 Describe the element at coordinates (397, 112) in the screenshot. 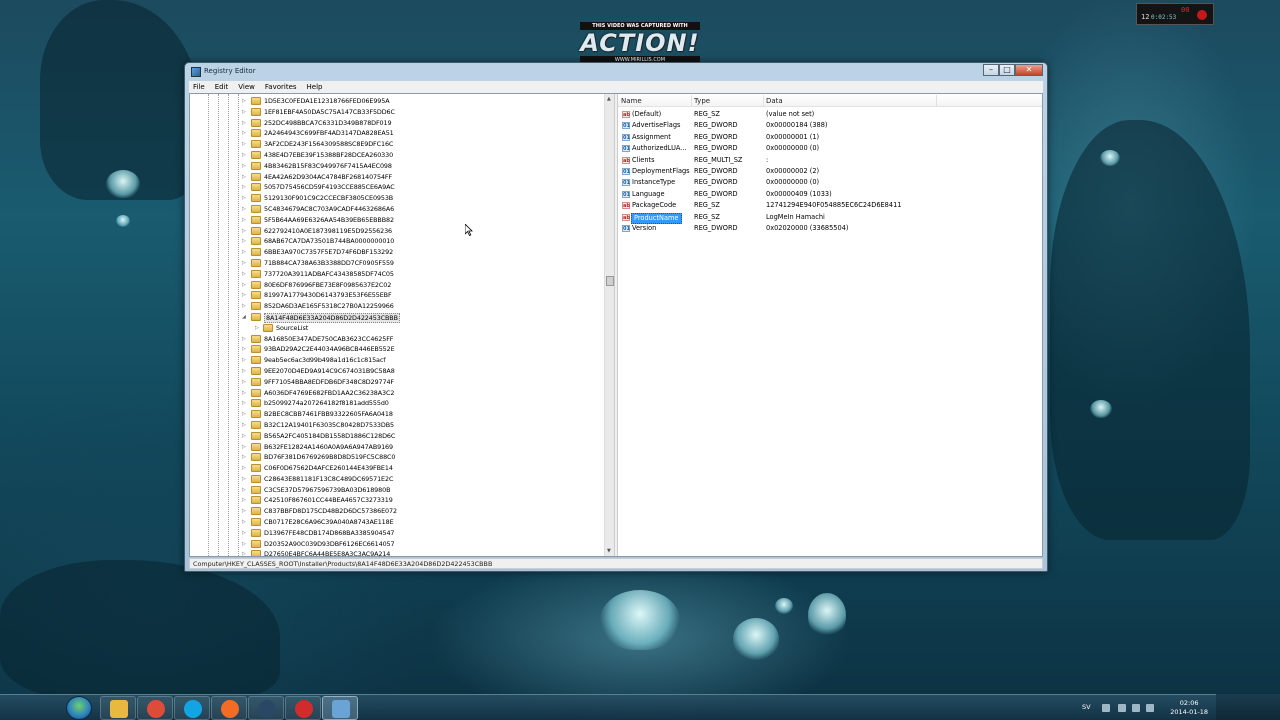

I see `tree-key: ▷ 1EF81EBF4A50DA5C75A147CB33F5DD6C` at that location.